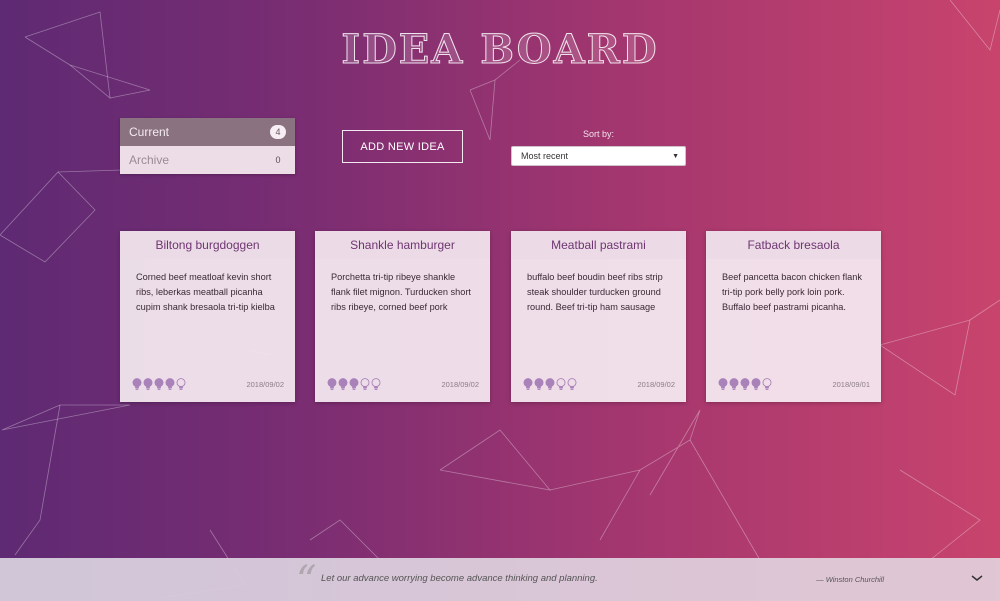 The width and height of the screenshot is (1000, 601). I want to click on card-title: Shankle hamburger, so click(402, 245).